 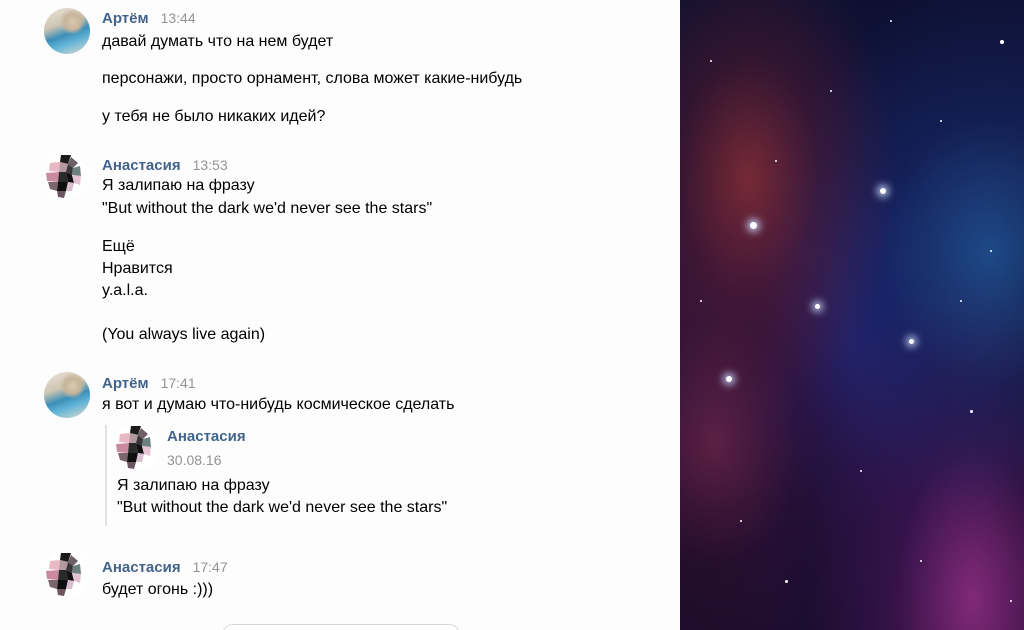 I want to click on message-text: Я залипаю на фразу, so click(x=178, y=185).